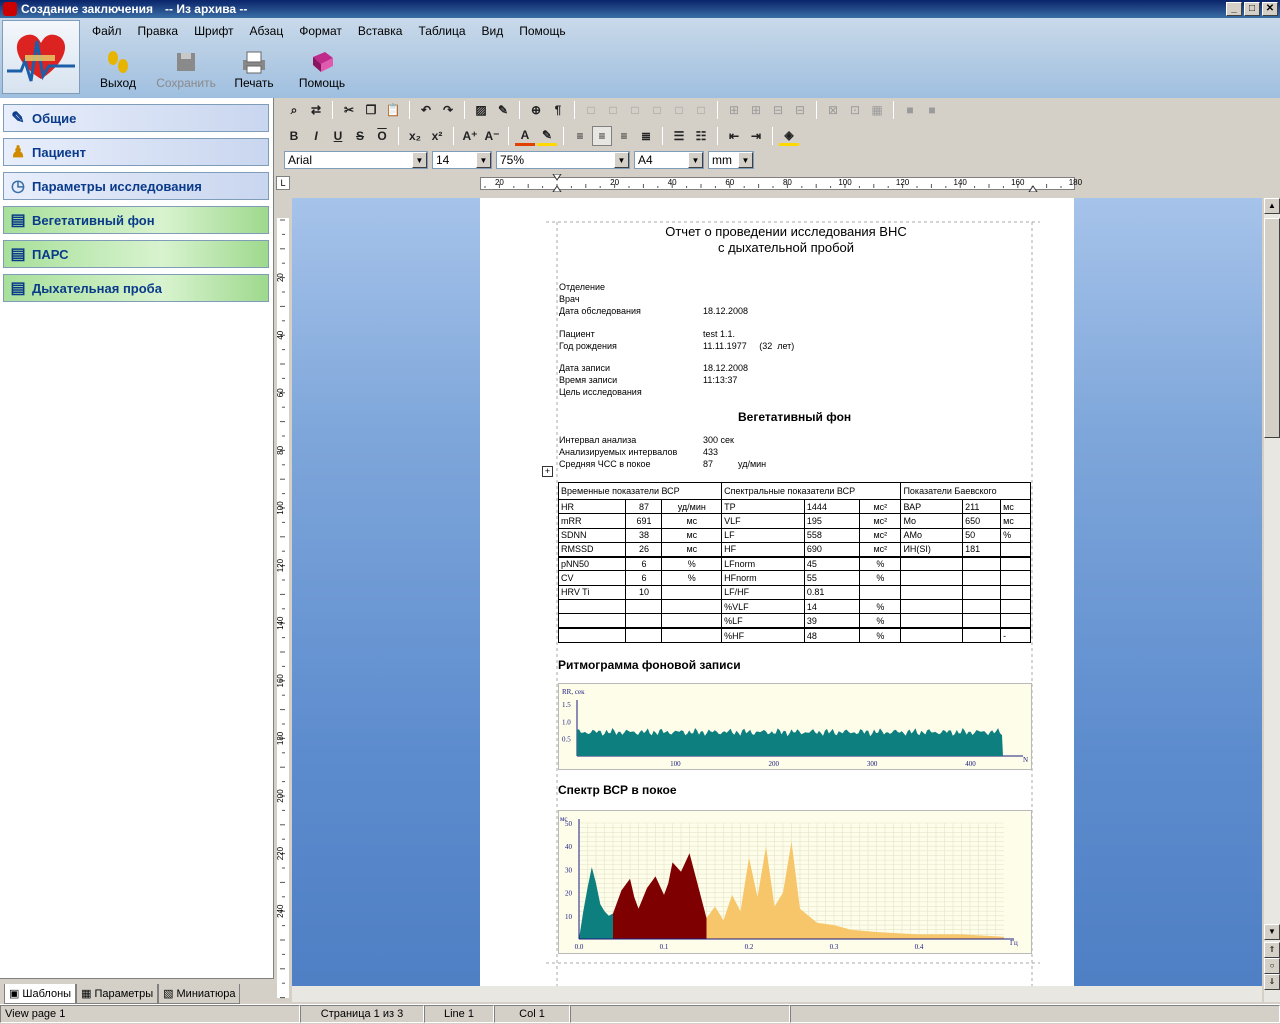 The image size is (1280, 1024). Describe the element at coordinates (371, 110) in the screenshot. I see `copy-icon: ❐` at that location.